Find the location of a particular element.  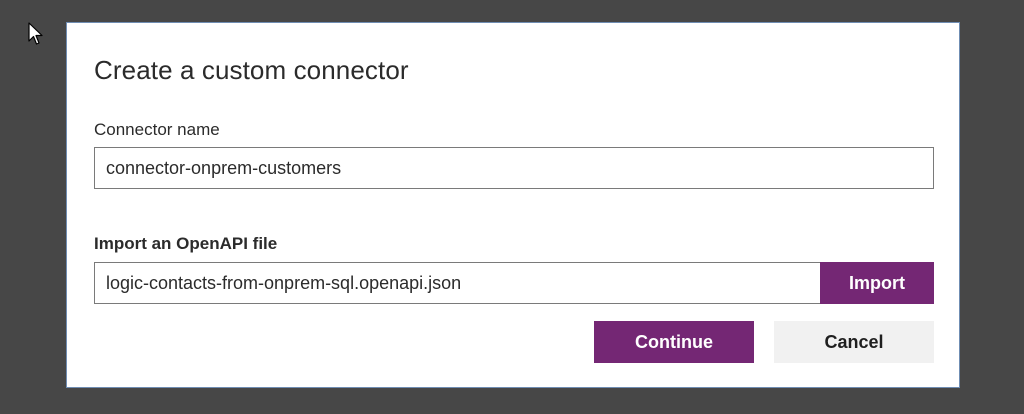

mouse-pointer-icon is located at coordinates (35, 33).